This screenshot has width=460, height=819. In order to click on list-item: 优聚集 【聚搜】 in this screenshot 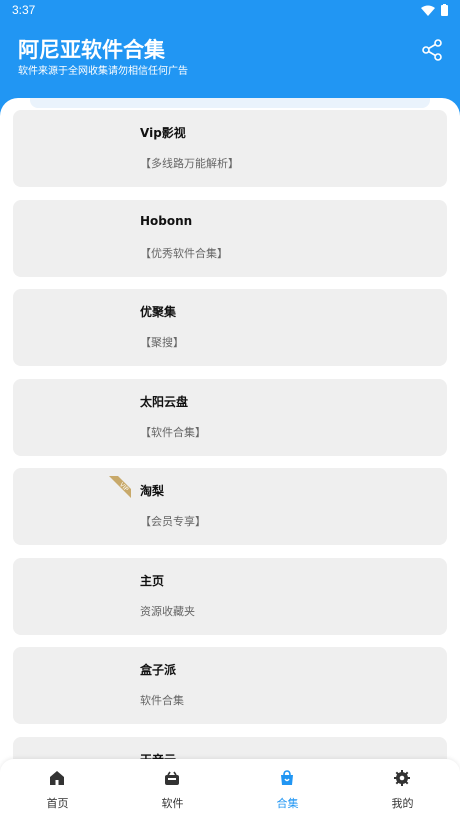, I will do `click(230, 327)`.